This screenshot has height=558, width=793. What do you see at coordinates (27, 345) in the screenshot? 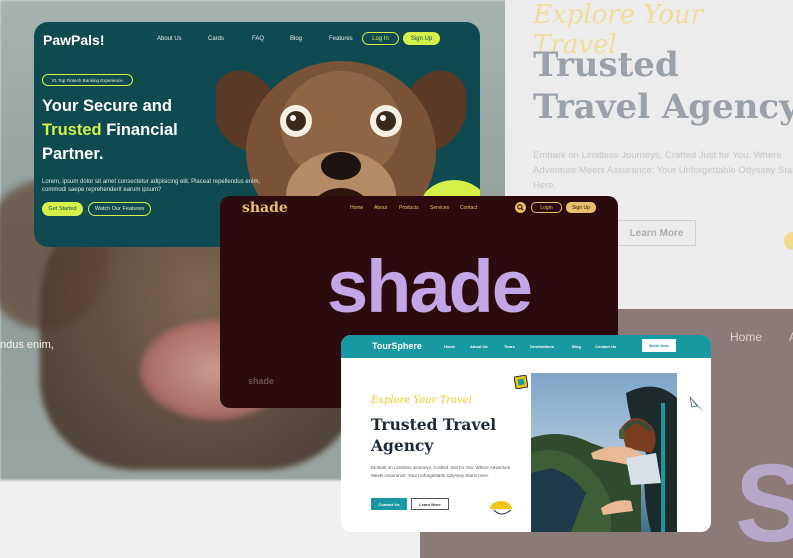
I see `bg-left-text: ndus enim,` at bounding box center [27, 345].